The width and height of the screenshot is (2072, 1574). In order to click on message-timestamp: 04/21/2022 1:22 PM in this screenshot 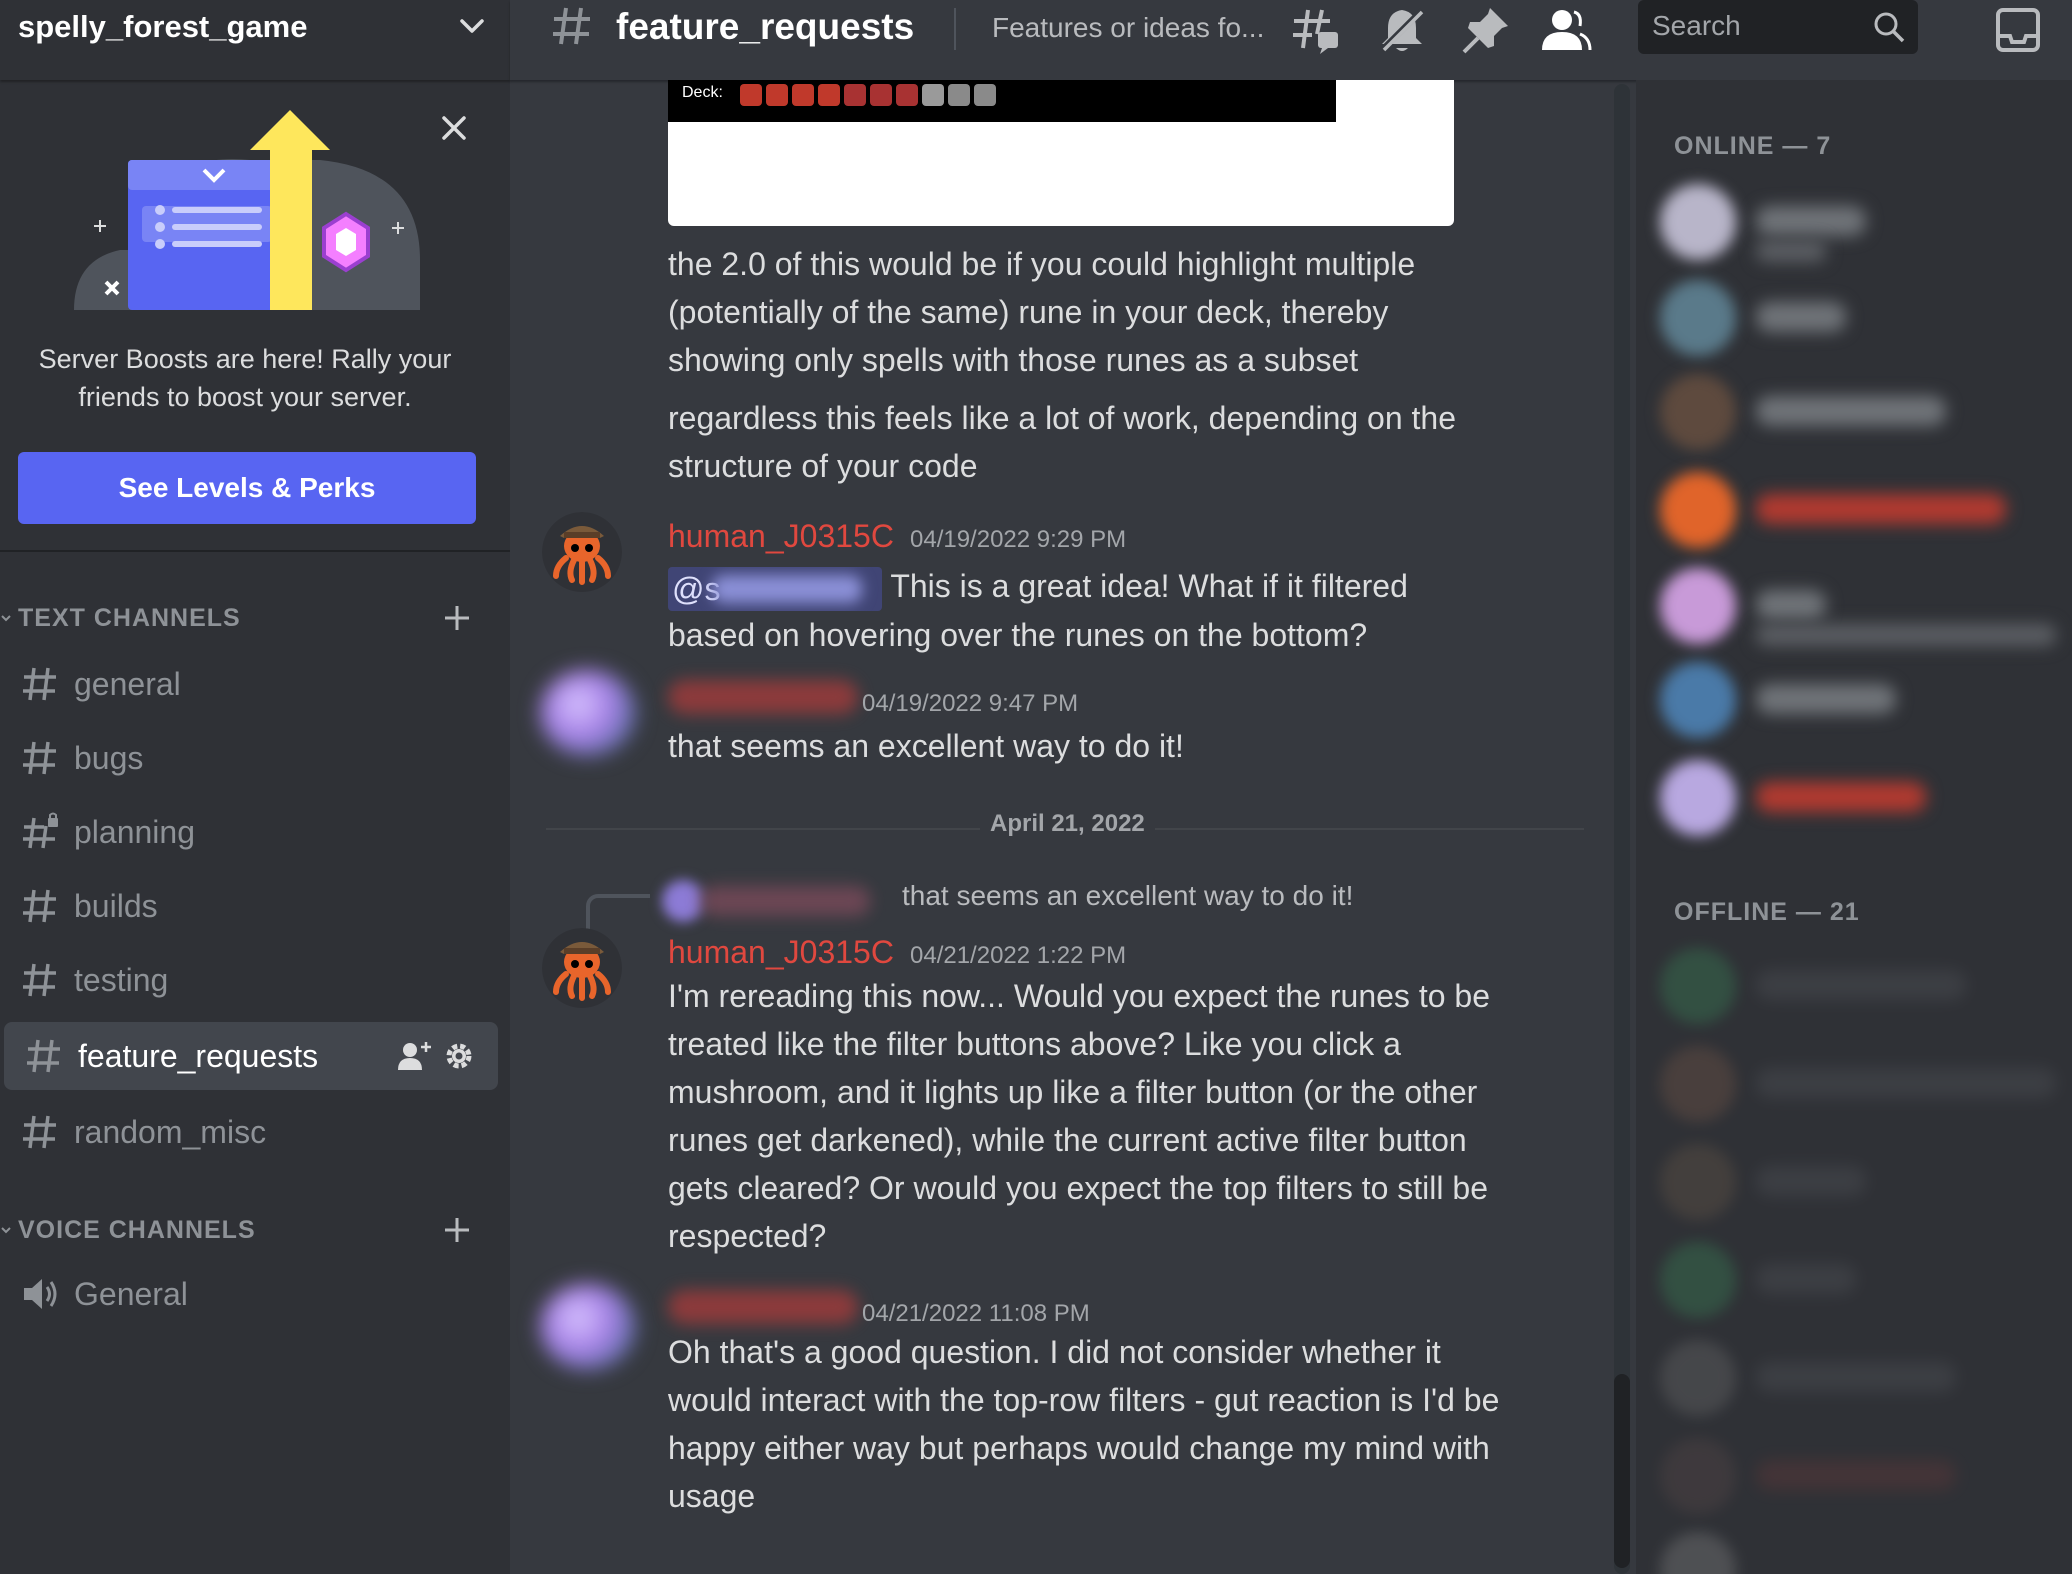, I will do `click(1018, 955)`.